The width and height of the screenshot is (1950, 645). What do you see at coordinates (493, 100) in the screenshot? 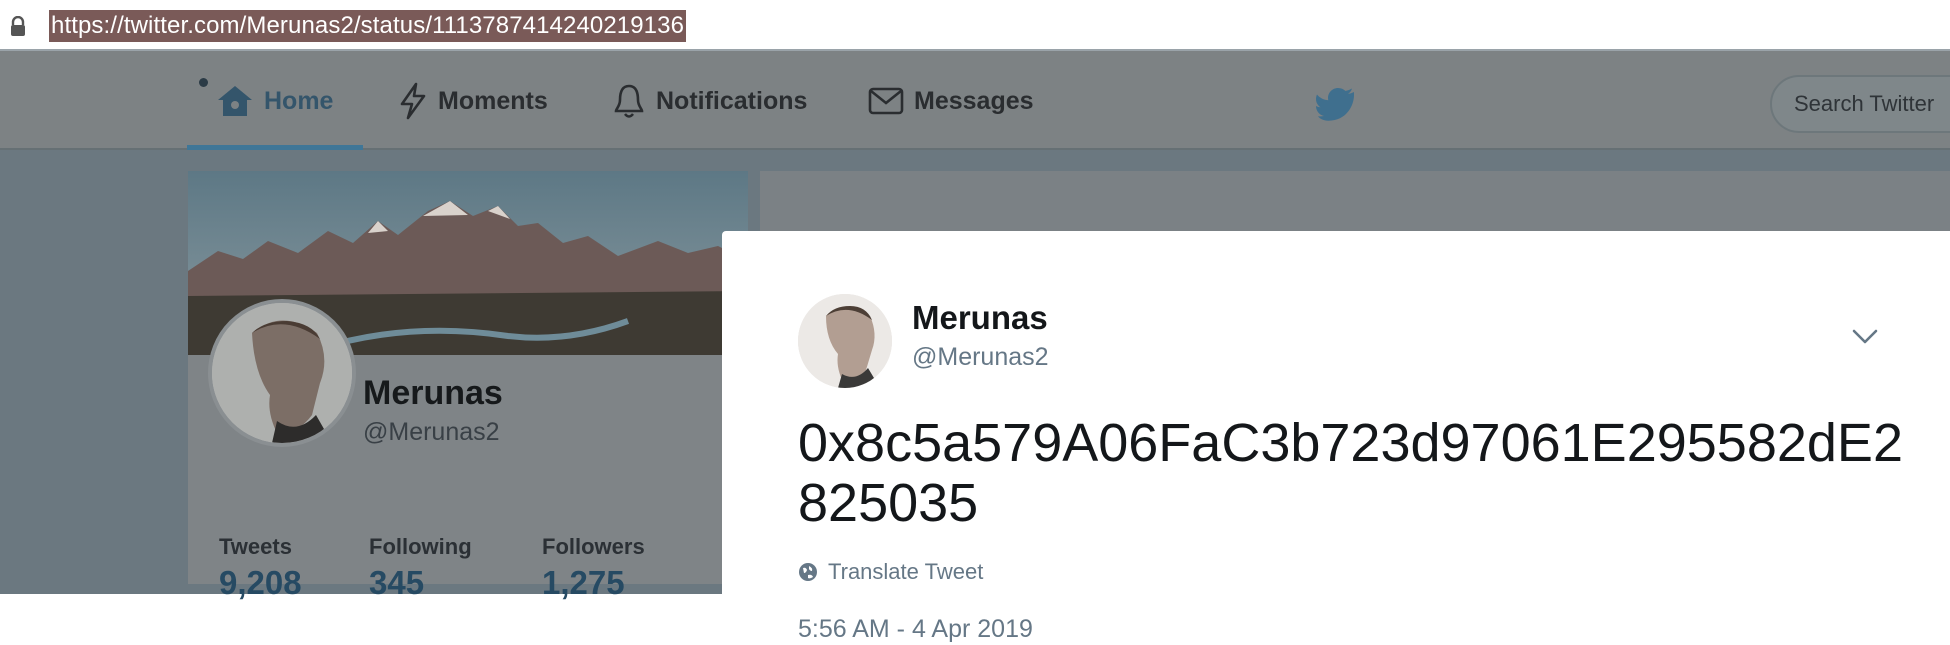
I see `nav-moments-label: Moments` at bounding box center [493, 100].